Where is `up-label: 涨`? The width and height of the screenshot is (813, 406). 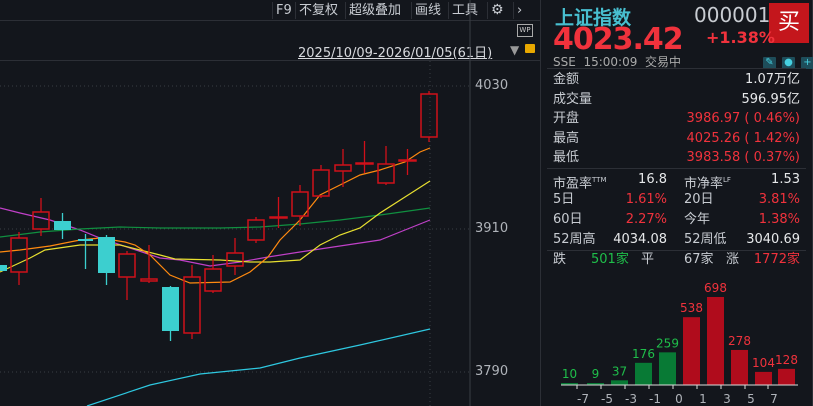
up-label: 涨 is located at coordinates (733, 259).